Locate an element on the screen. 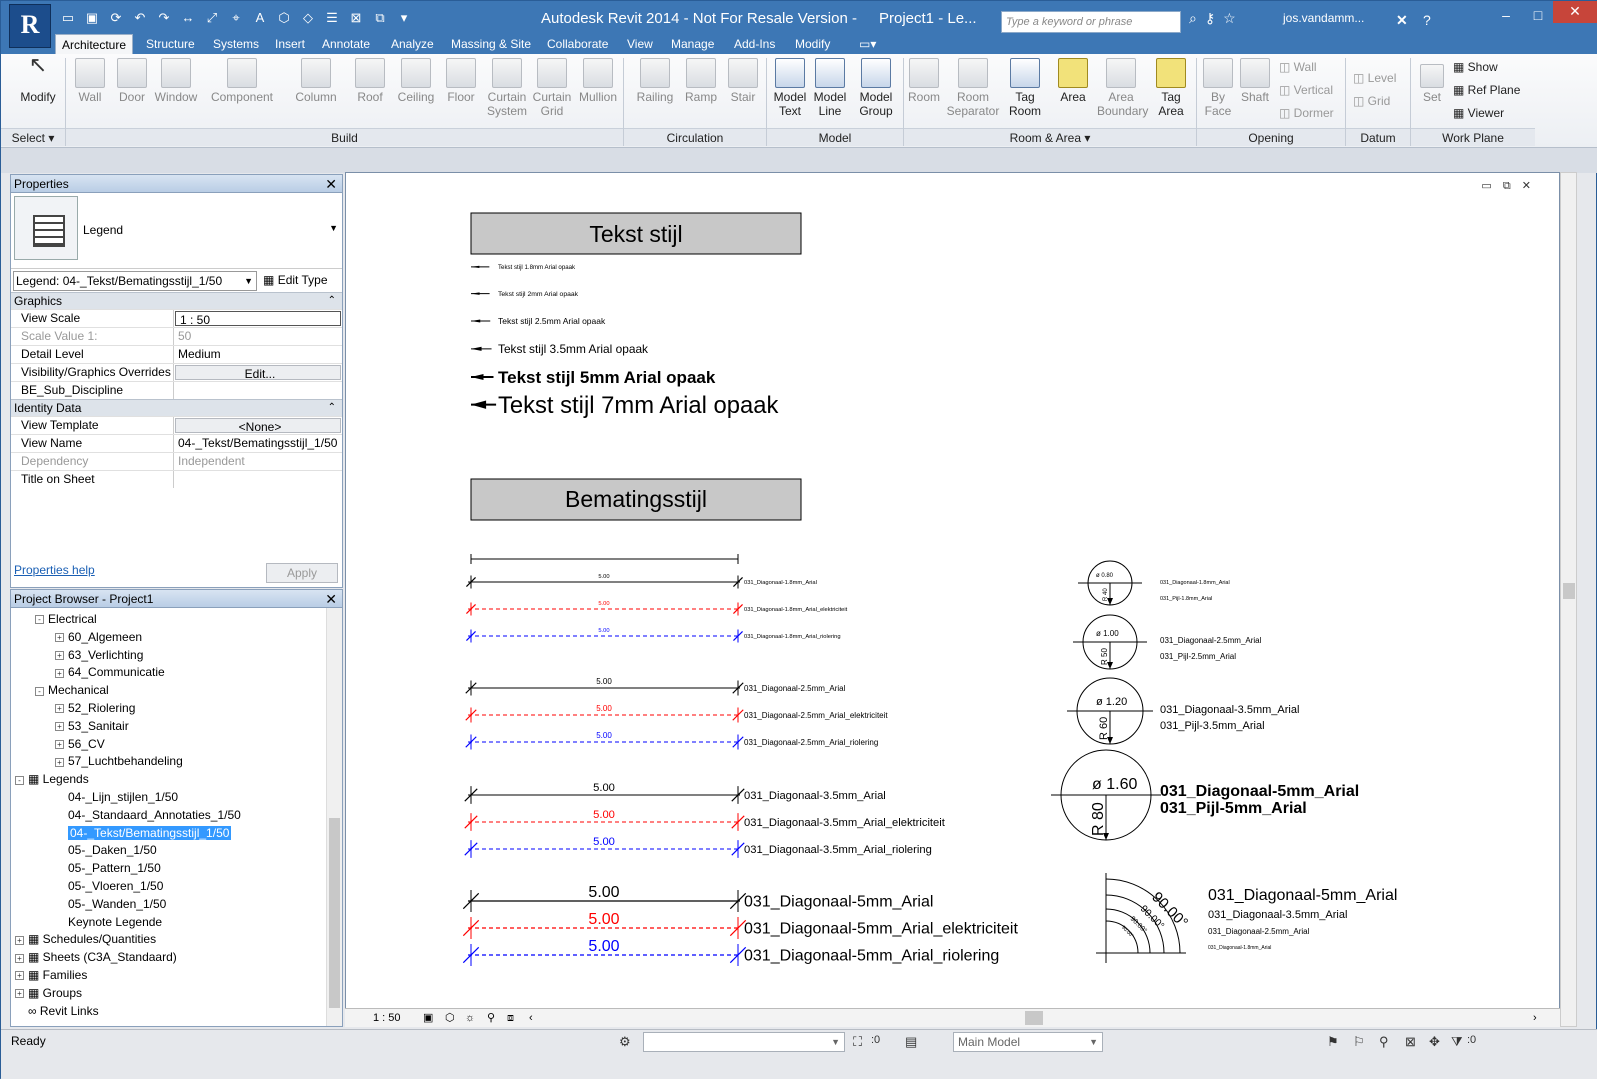 The image size is (1597, 1079). grid-tool: ◫ Grid is located at coordinates (1371, 101).